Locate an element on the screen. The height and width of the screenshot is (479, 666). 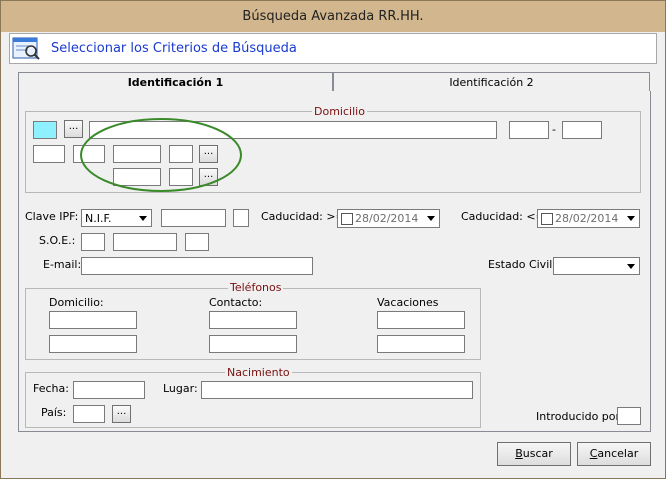
caducidad-to-checkbox is located at coordinates (547, 219).